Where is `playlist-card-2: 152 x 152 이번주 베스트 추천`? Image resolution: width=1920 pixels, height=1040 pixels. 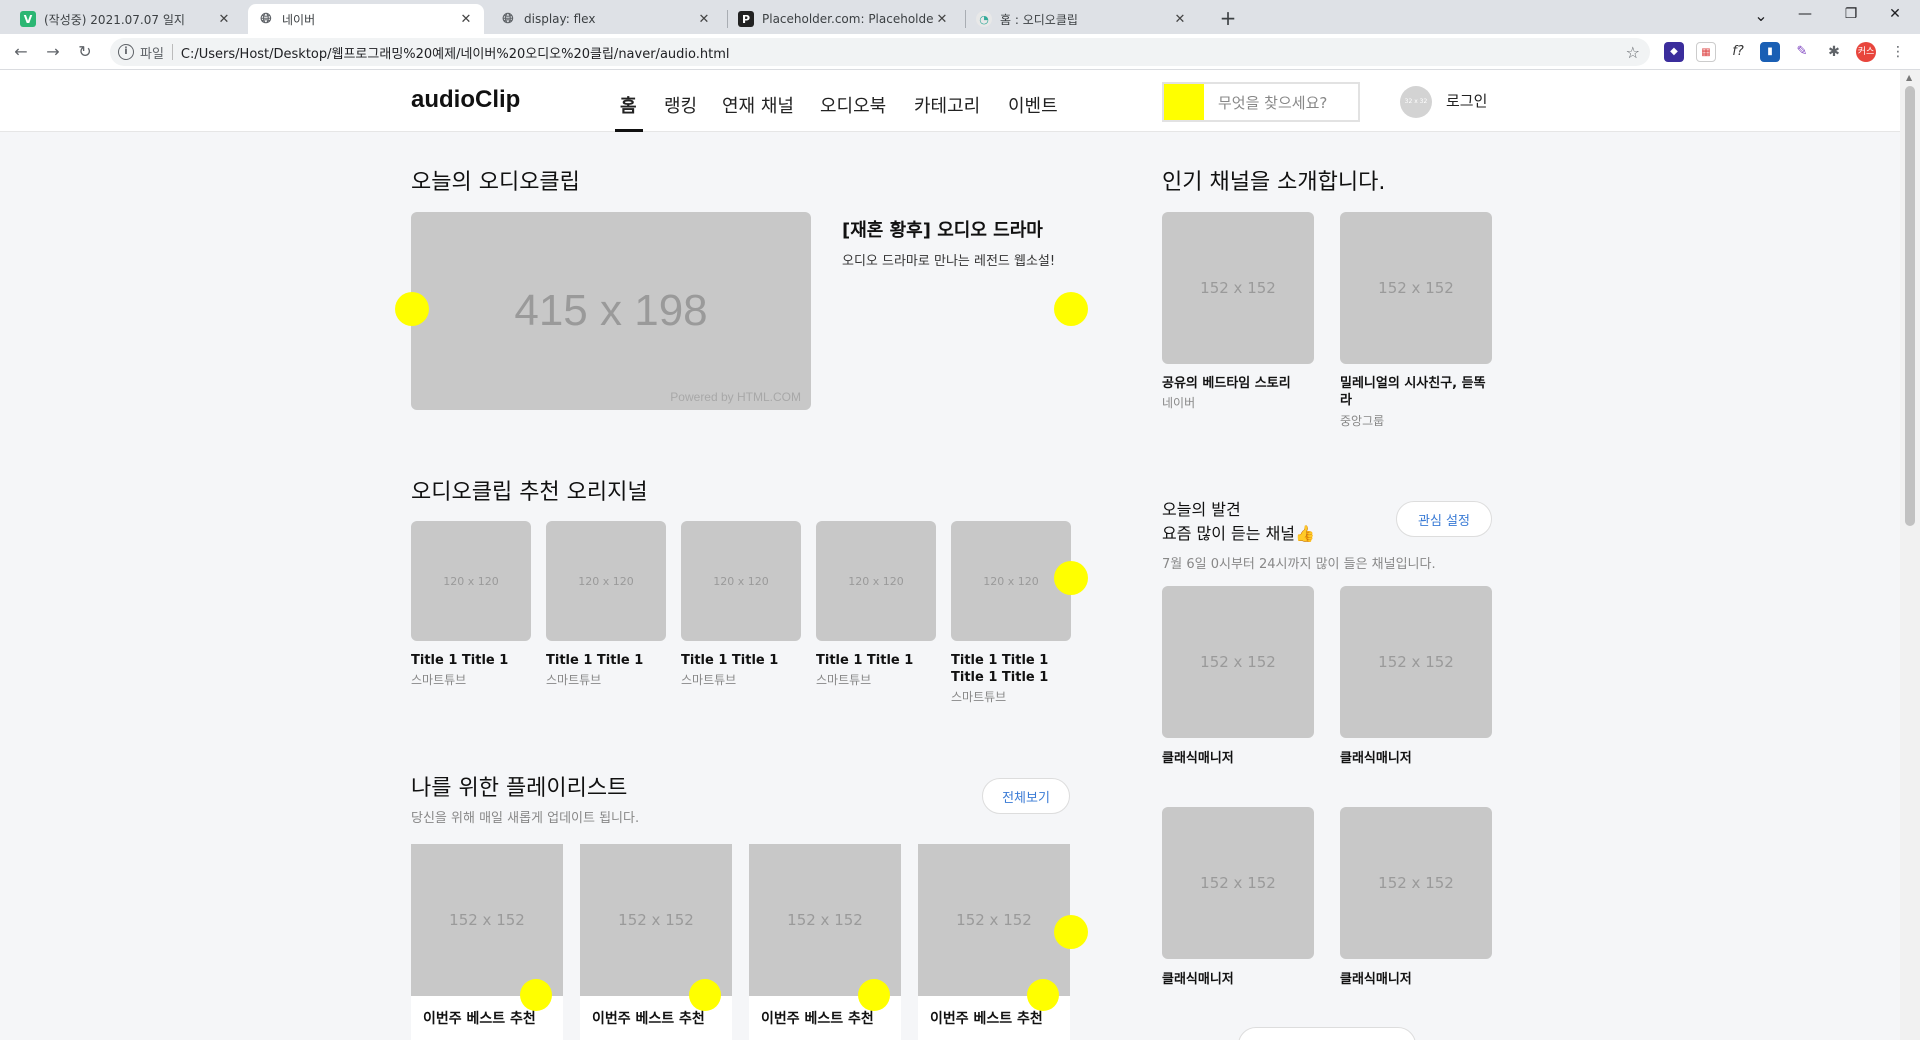 playlist-card-2: 152 x 152 이번주 베스트 추천 is located at coordinates (656, 942).